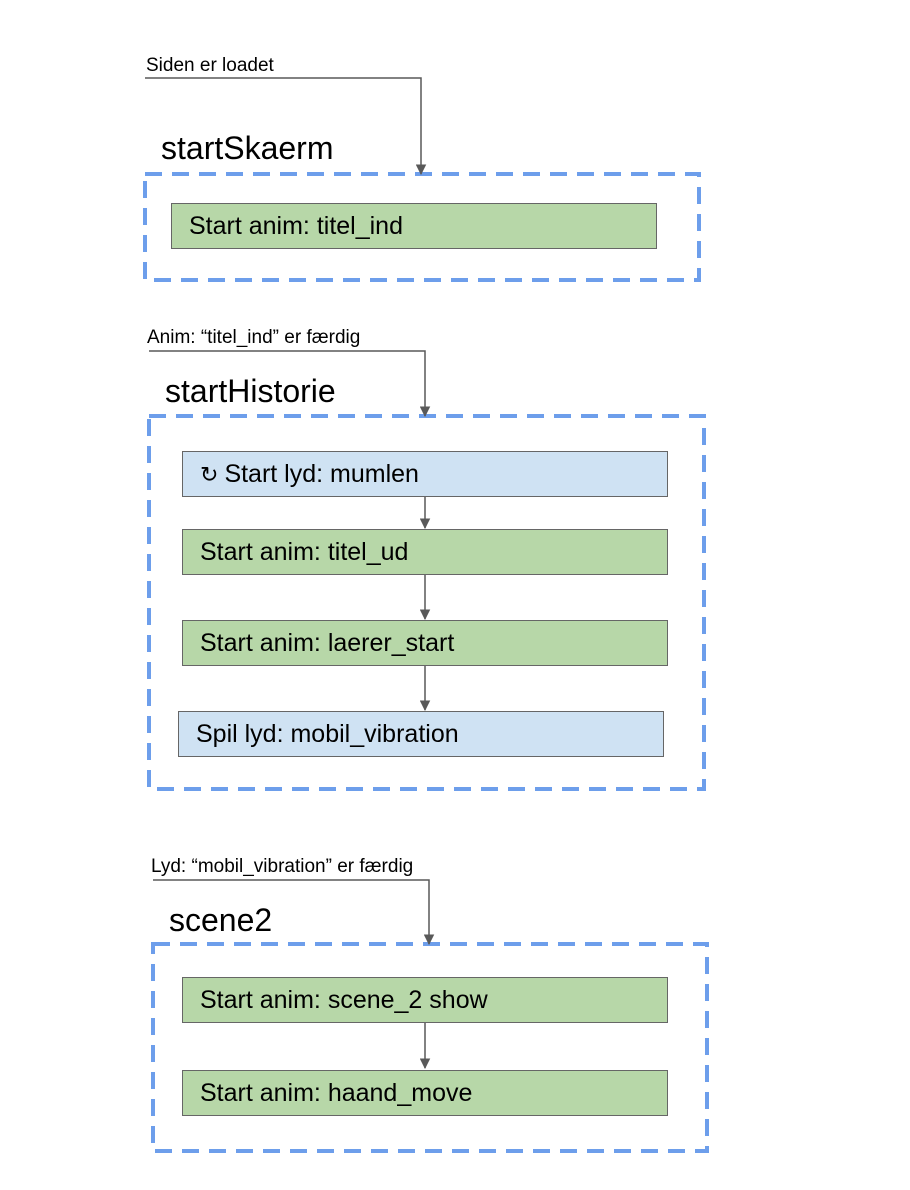 This screenshot has width=910, height=1190. I want to click on trigger-label: Anim: “titel_ind” er færdig, so click(254, 337).